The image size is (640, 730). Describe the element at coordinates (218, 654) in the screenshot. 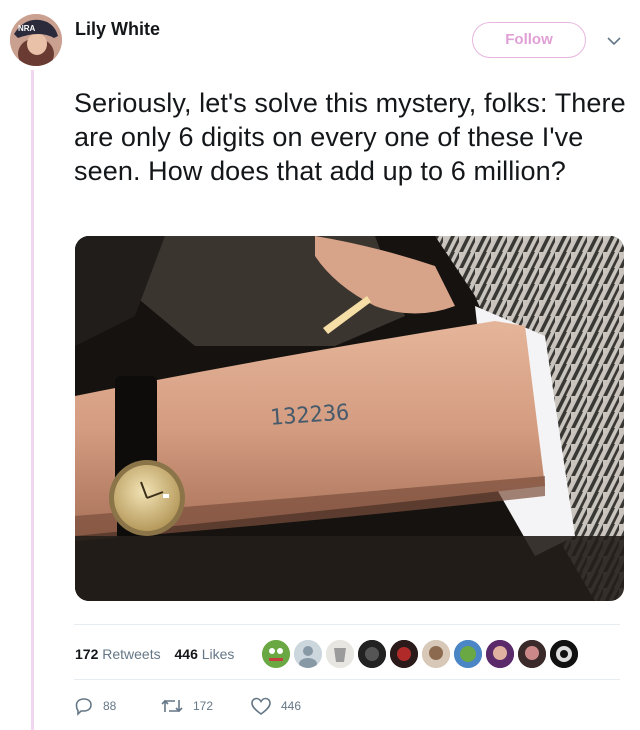

I see `likes-label: Likes` at that location.